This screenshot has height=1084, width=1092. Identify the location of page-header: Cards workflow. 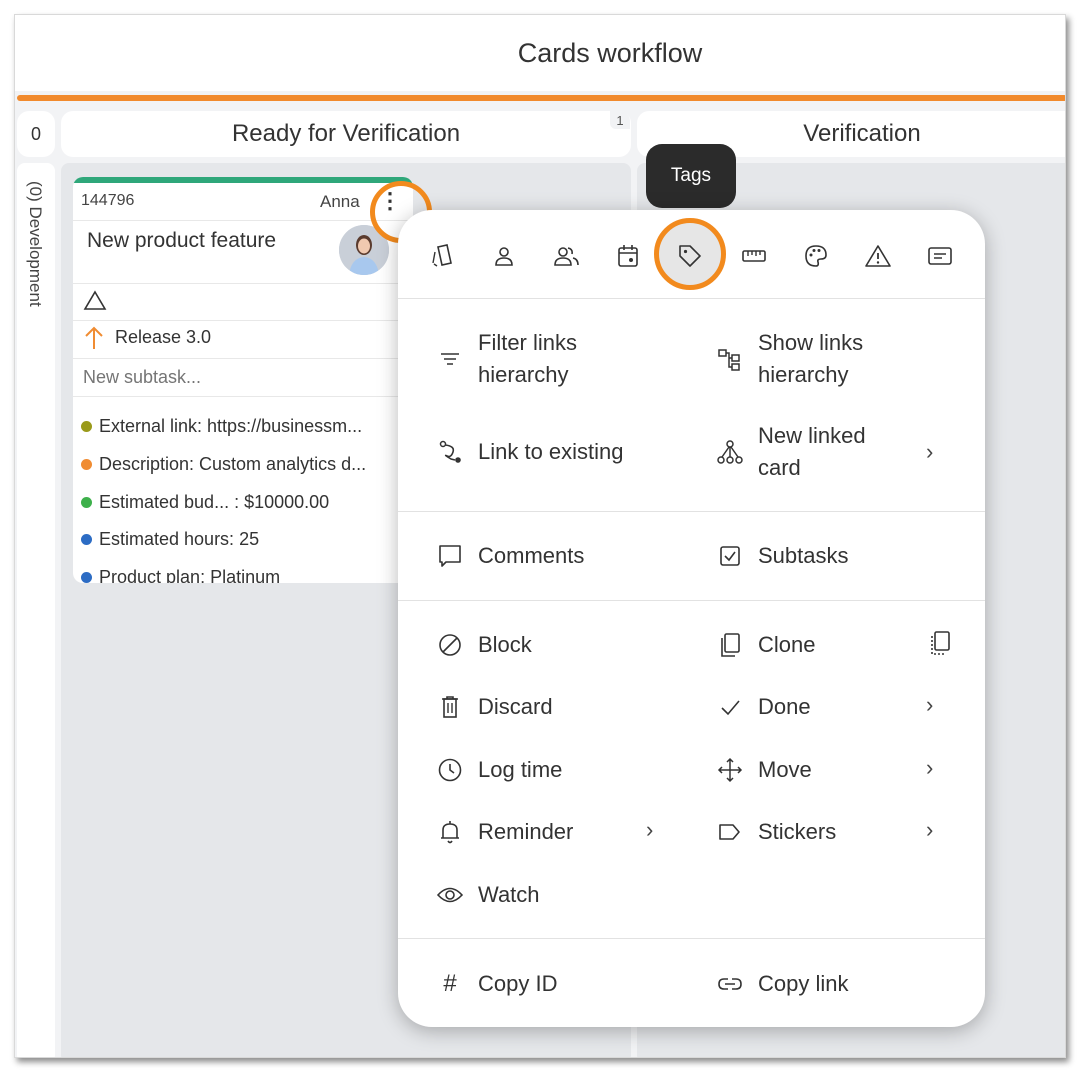
(540, 53).